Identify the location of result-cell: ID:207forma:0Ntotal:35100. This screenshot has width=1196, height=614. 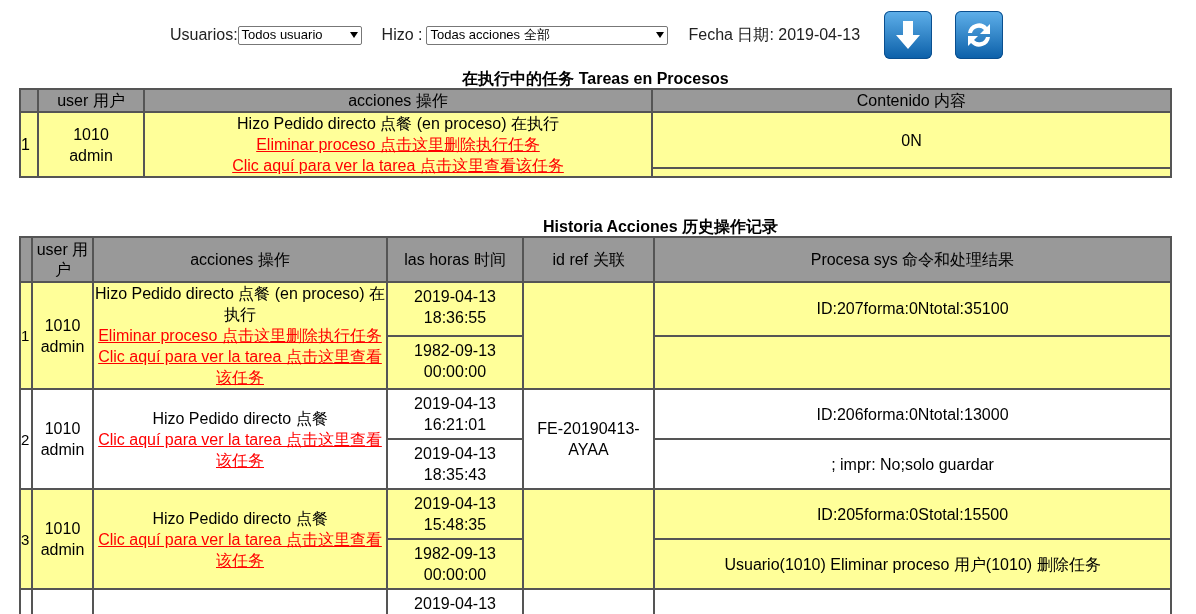
(912, 309).